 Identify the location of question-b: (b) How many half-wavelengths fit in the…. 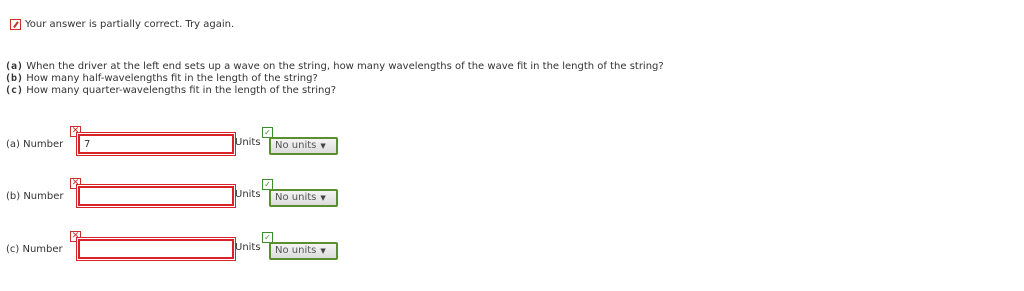
(334, 79).